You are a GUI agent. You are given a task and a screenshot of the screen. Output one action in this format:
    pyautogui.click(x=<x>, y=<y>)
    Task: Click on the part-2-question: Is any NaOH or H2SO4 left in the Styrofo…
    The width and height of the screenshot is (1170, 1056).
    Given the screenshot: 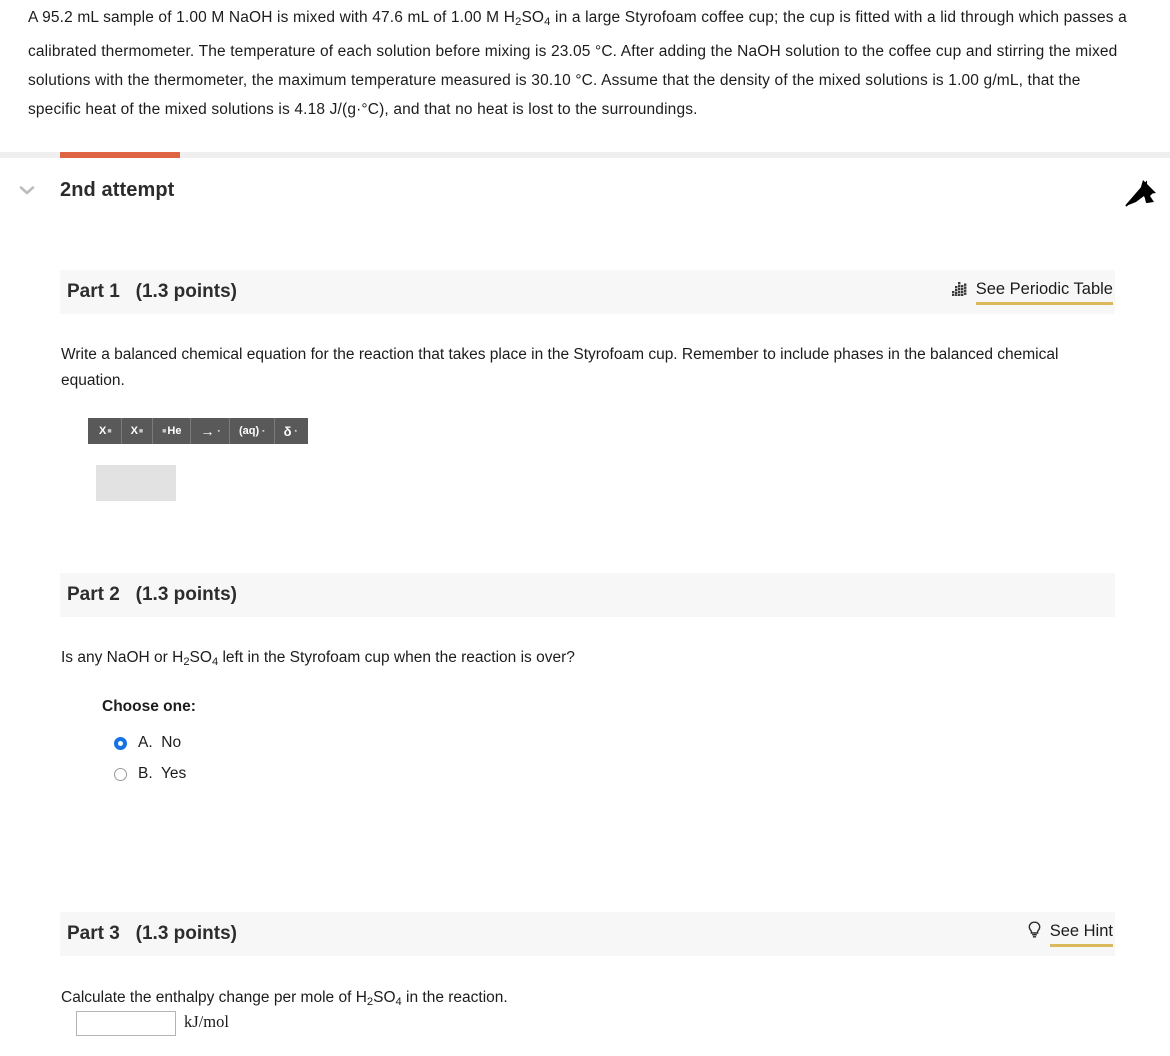 What is the action you would take?
    pyautogui.click(x=318, y=659)
    